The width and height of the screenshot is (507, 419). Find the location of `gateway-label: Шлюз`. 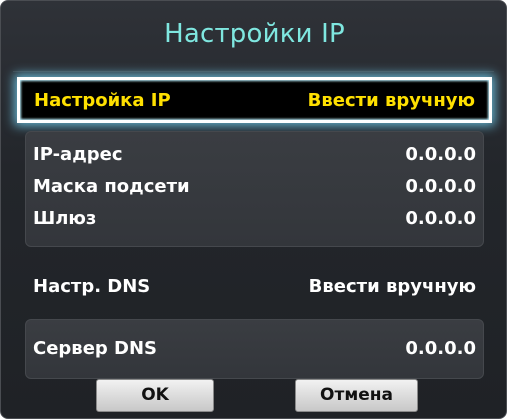

gateway-label: Шлюз is located at coordinates (65, 218).